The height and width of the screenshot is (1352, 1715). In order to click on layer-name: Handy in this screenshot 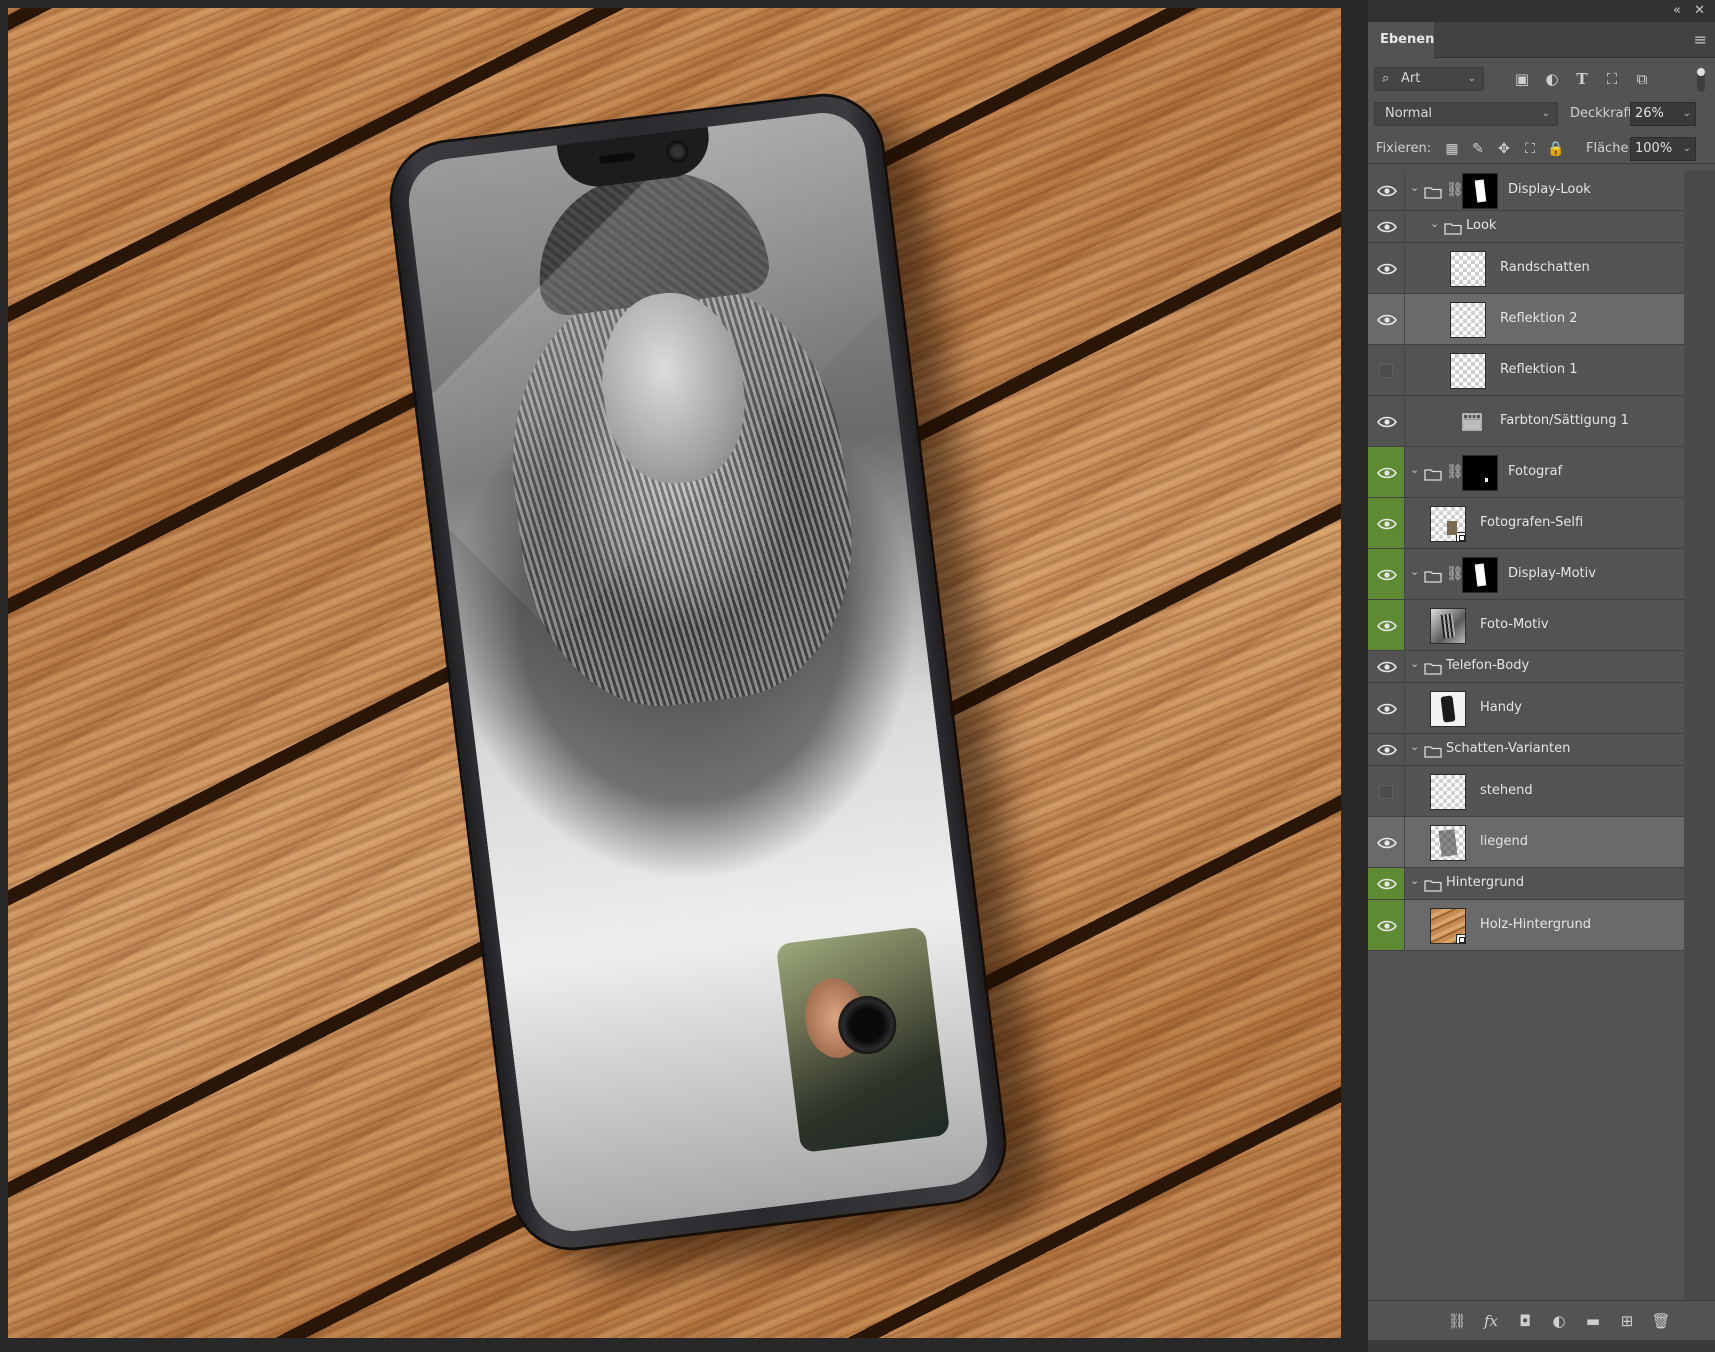, I will do `click(1501, 707)`.